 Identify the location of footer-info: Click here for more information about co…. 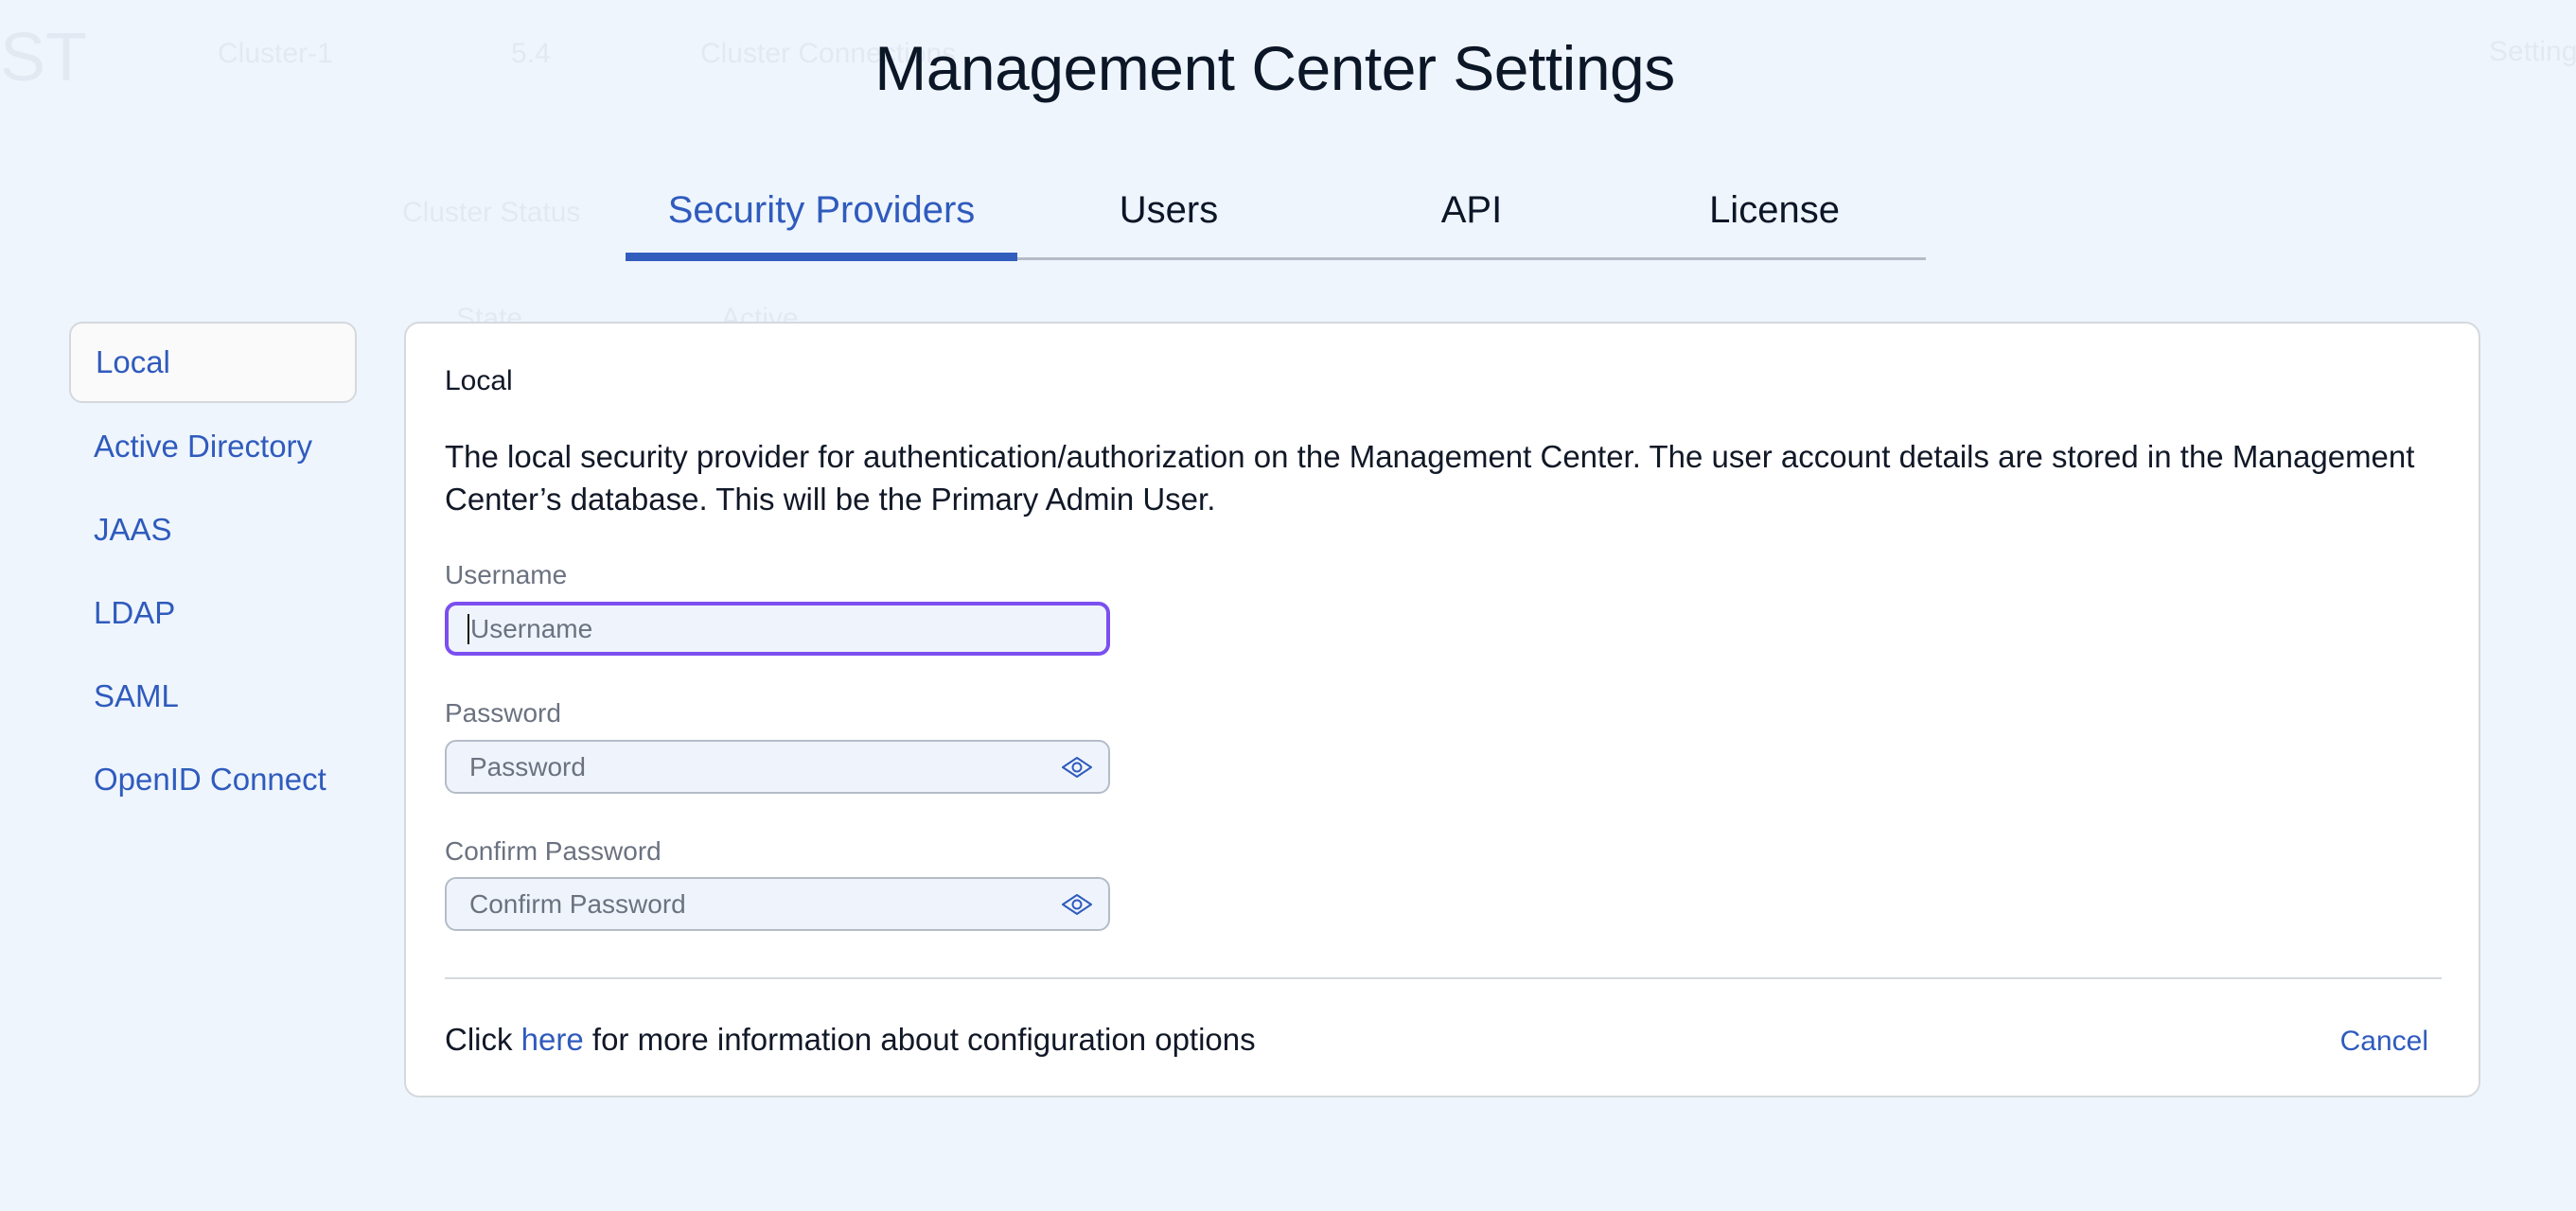
(850, 1040).